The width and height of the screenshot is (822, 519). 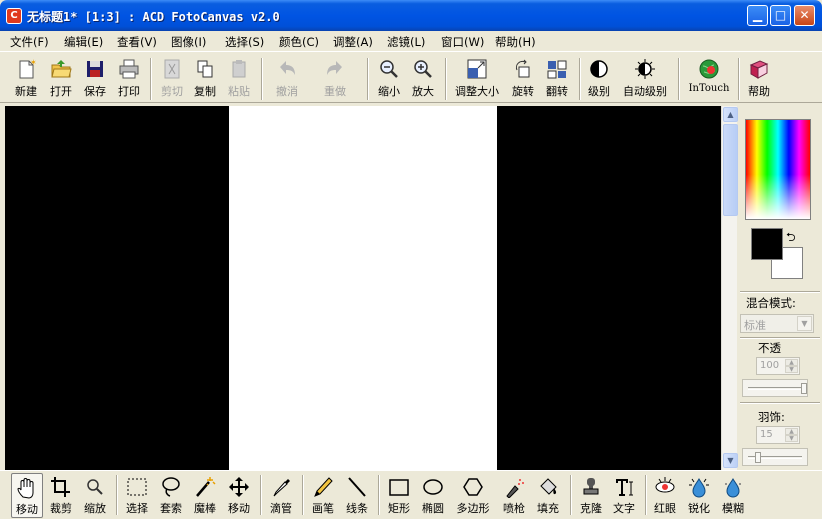 I want to click on feather-input: 15 ▲ ▼, so click(x=778, y=435).